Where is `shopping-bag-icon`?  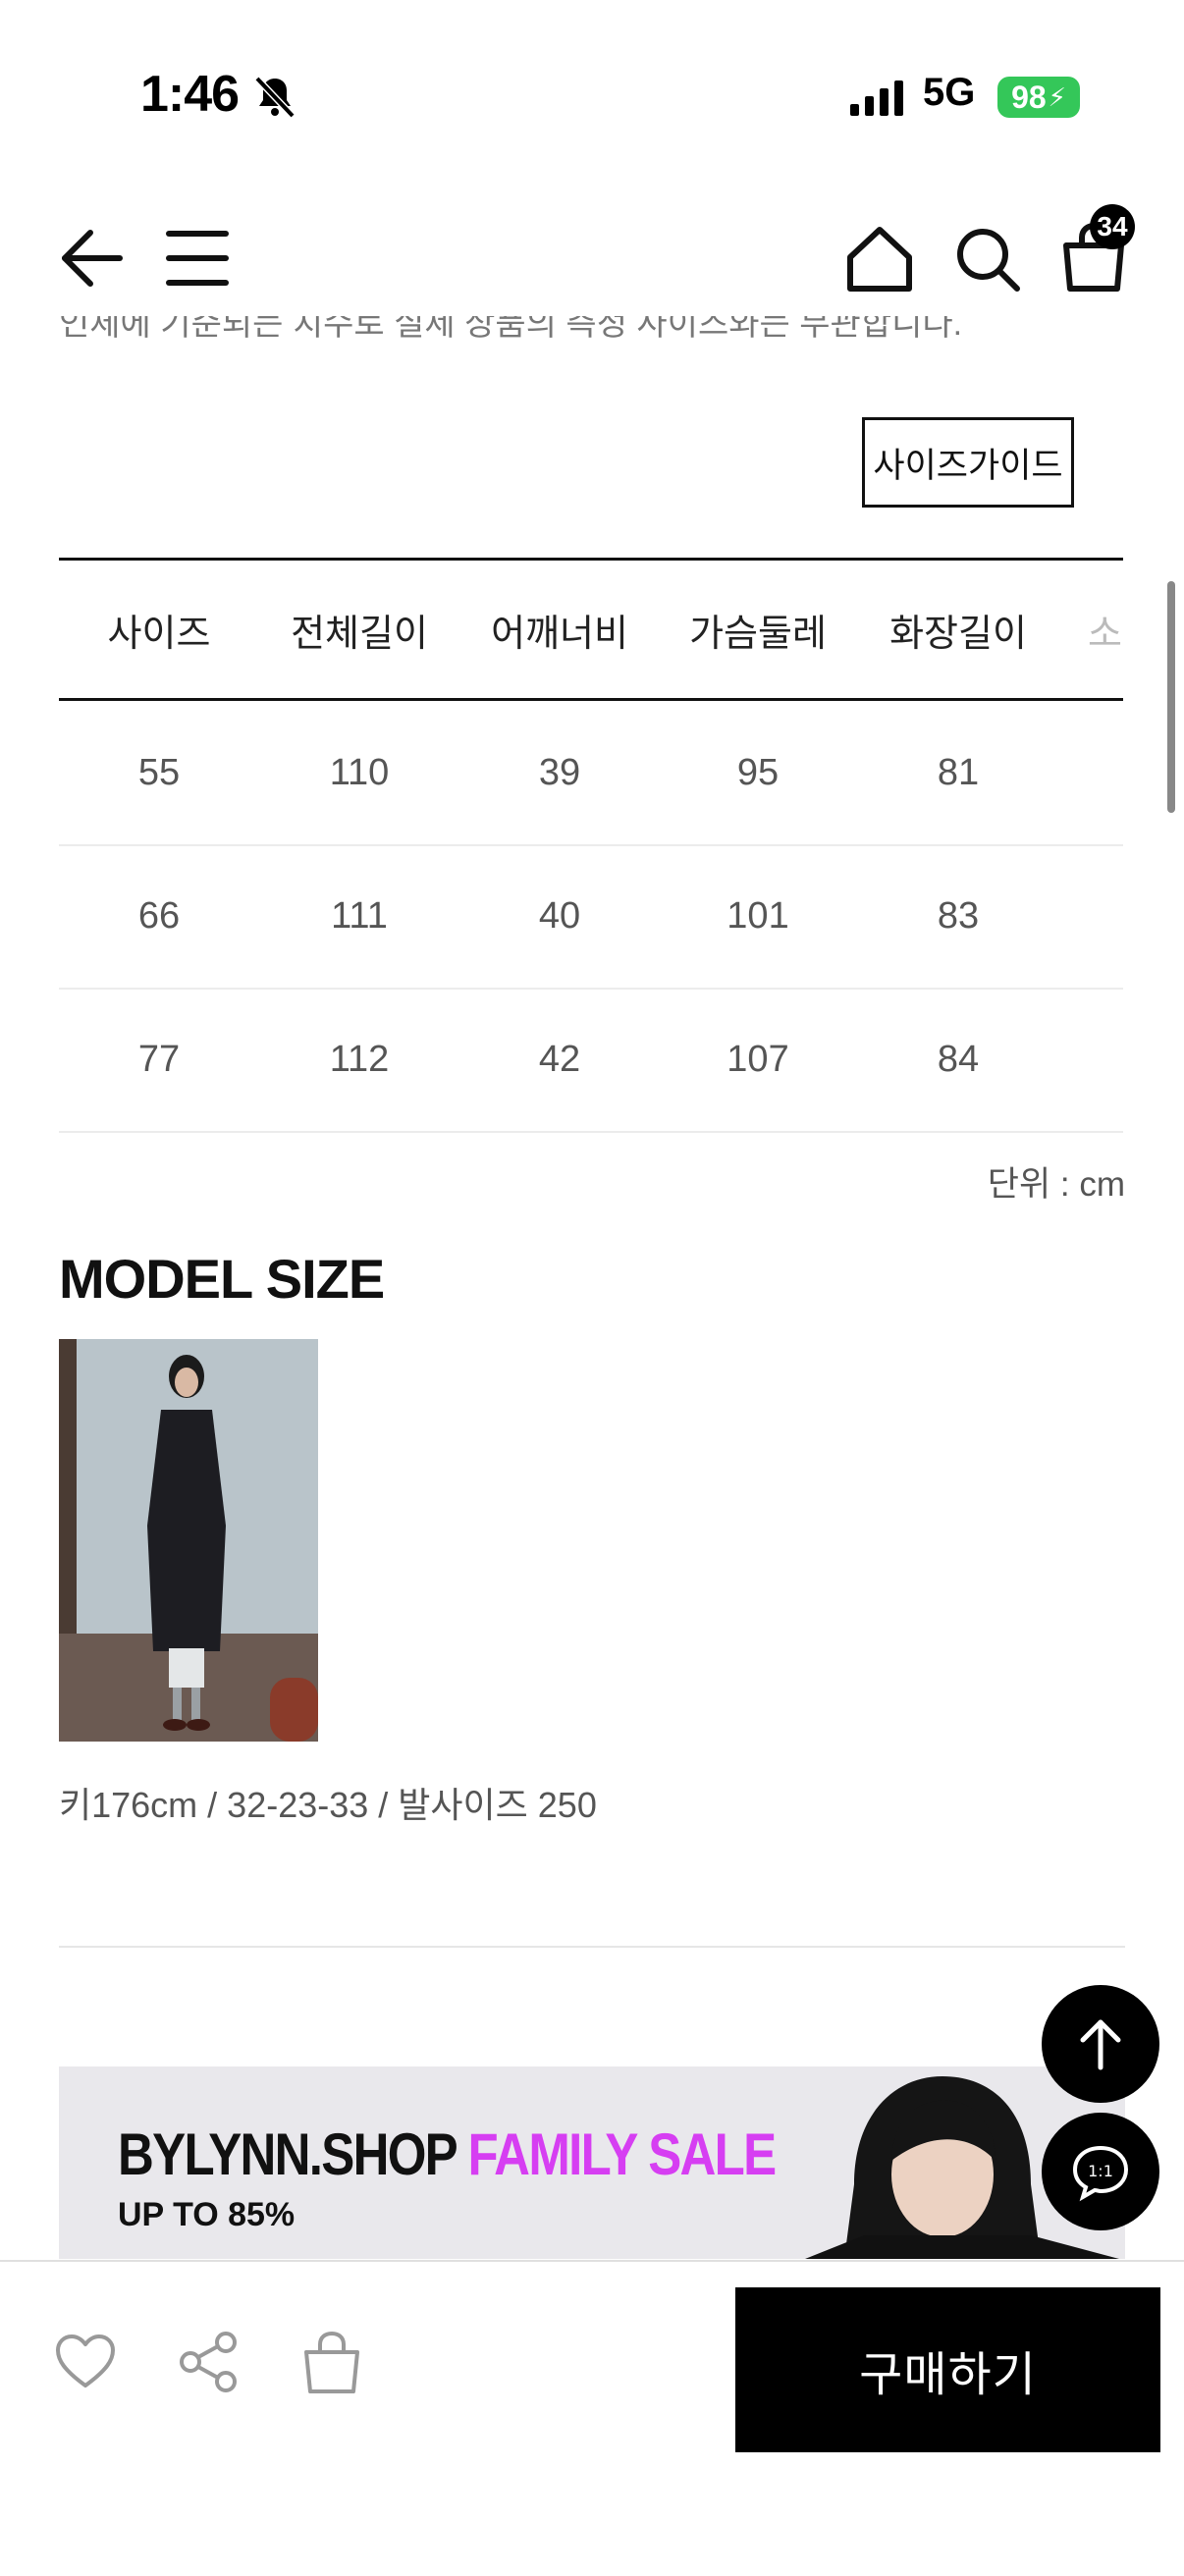 shopping-bag-icon is located at coordinates (331, 2363).